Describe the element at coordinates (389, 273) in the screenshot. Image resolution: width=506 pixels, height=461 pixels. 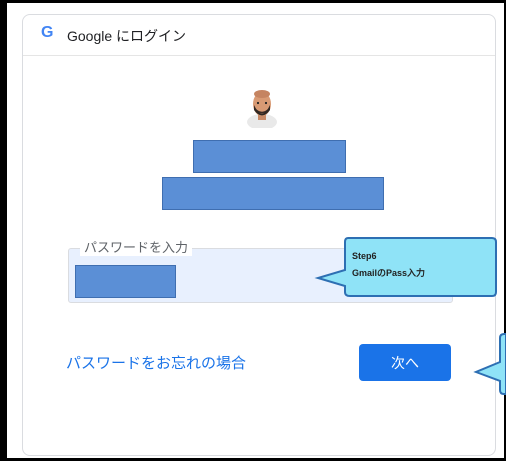
I see `callout-description: GmailのPass入力` at that location.